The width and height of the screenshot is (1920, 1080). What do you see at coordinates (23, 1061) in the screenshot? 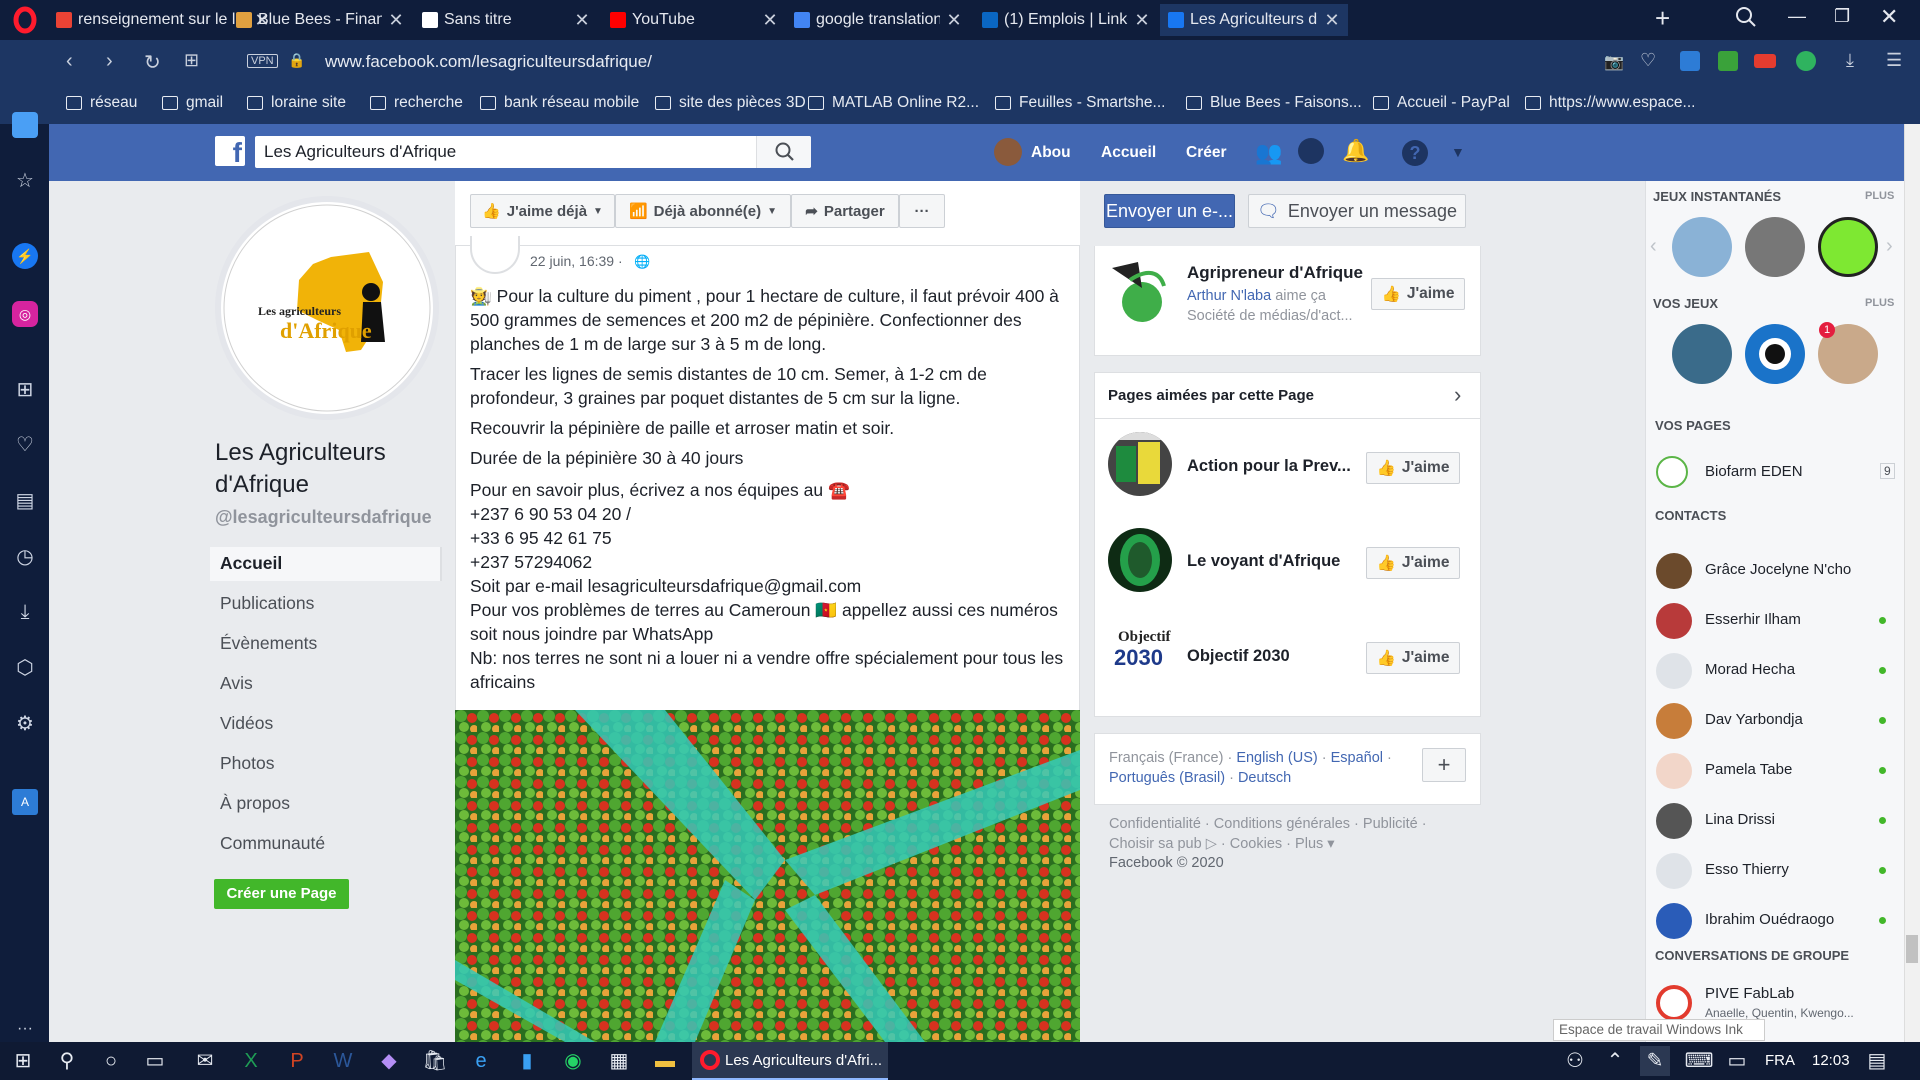
I see `windows-start-icon: ⊞` at bounding box center [23, 1061].